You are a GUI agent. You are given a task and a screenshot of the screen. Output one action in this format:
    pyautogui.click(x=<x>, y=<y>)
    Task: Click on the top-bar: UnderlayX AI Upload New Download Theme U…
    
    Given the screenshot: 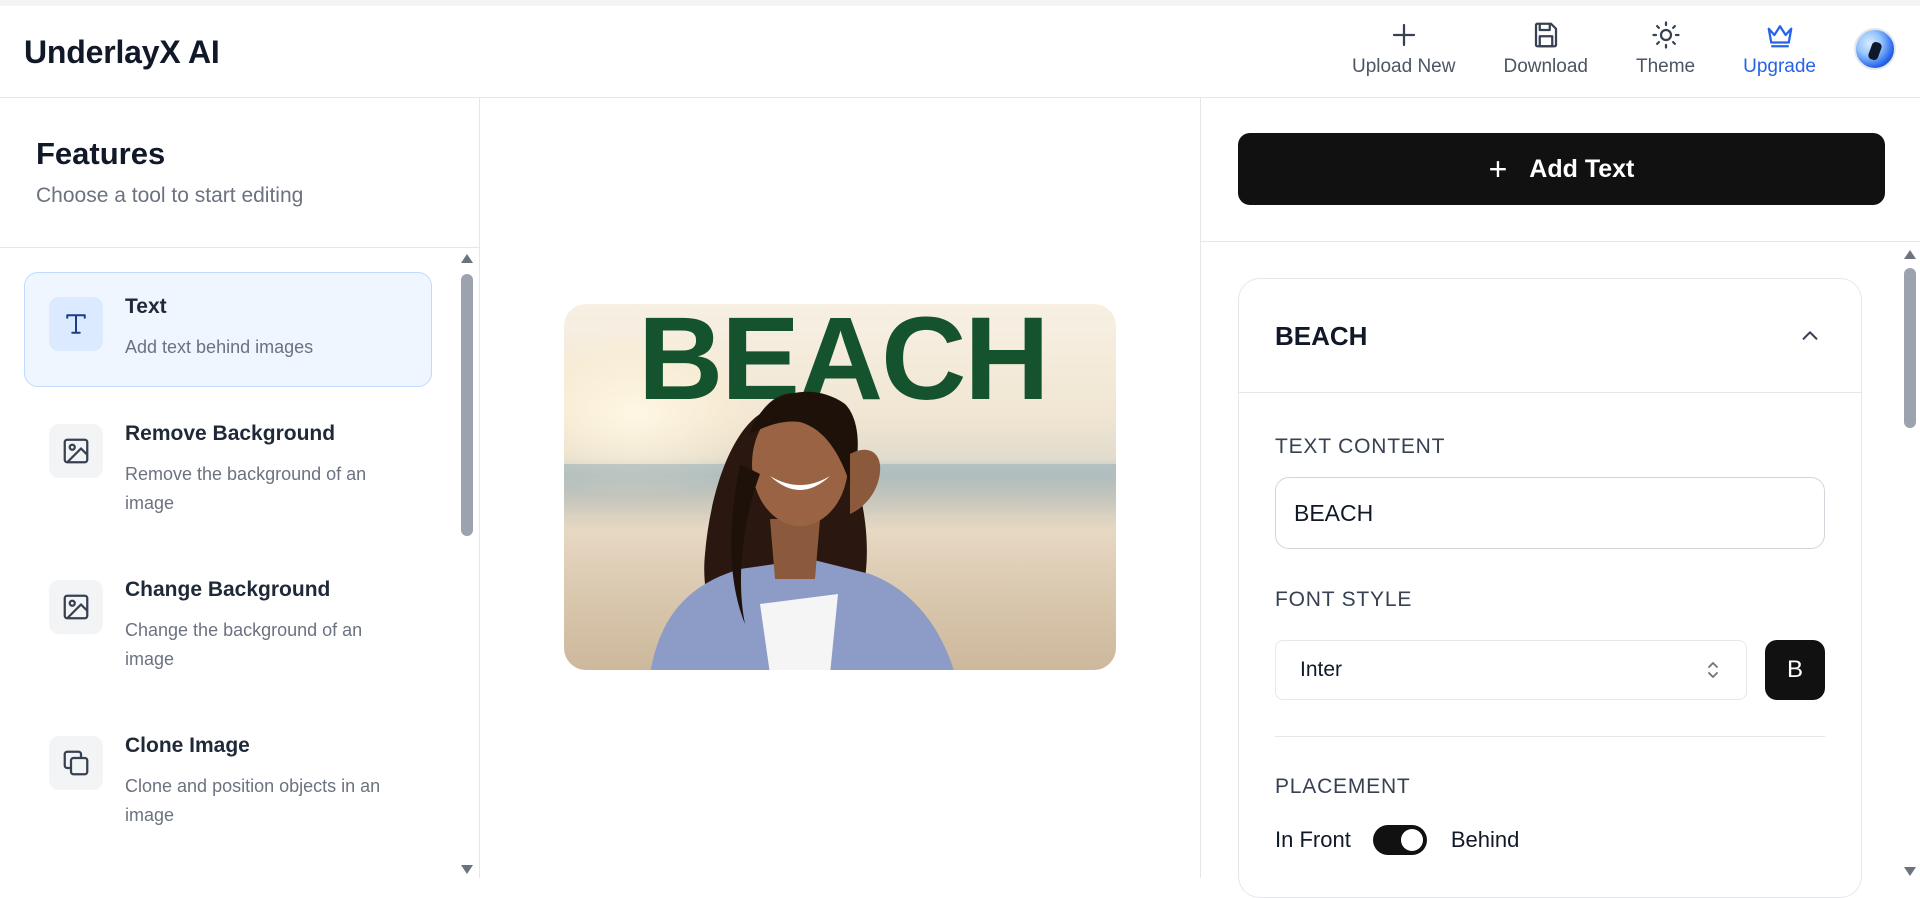 What is the action you would take?
    pyautogui.click(x=960, y=49)
    